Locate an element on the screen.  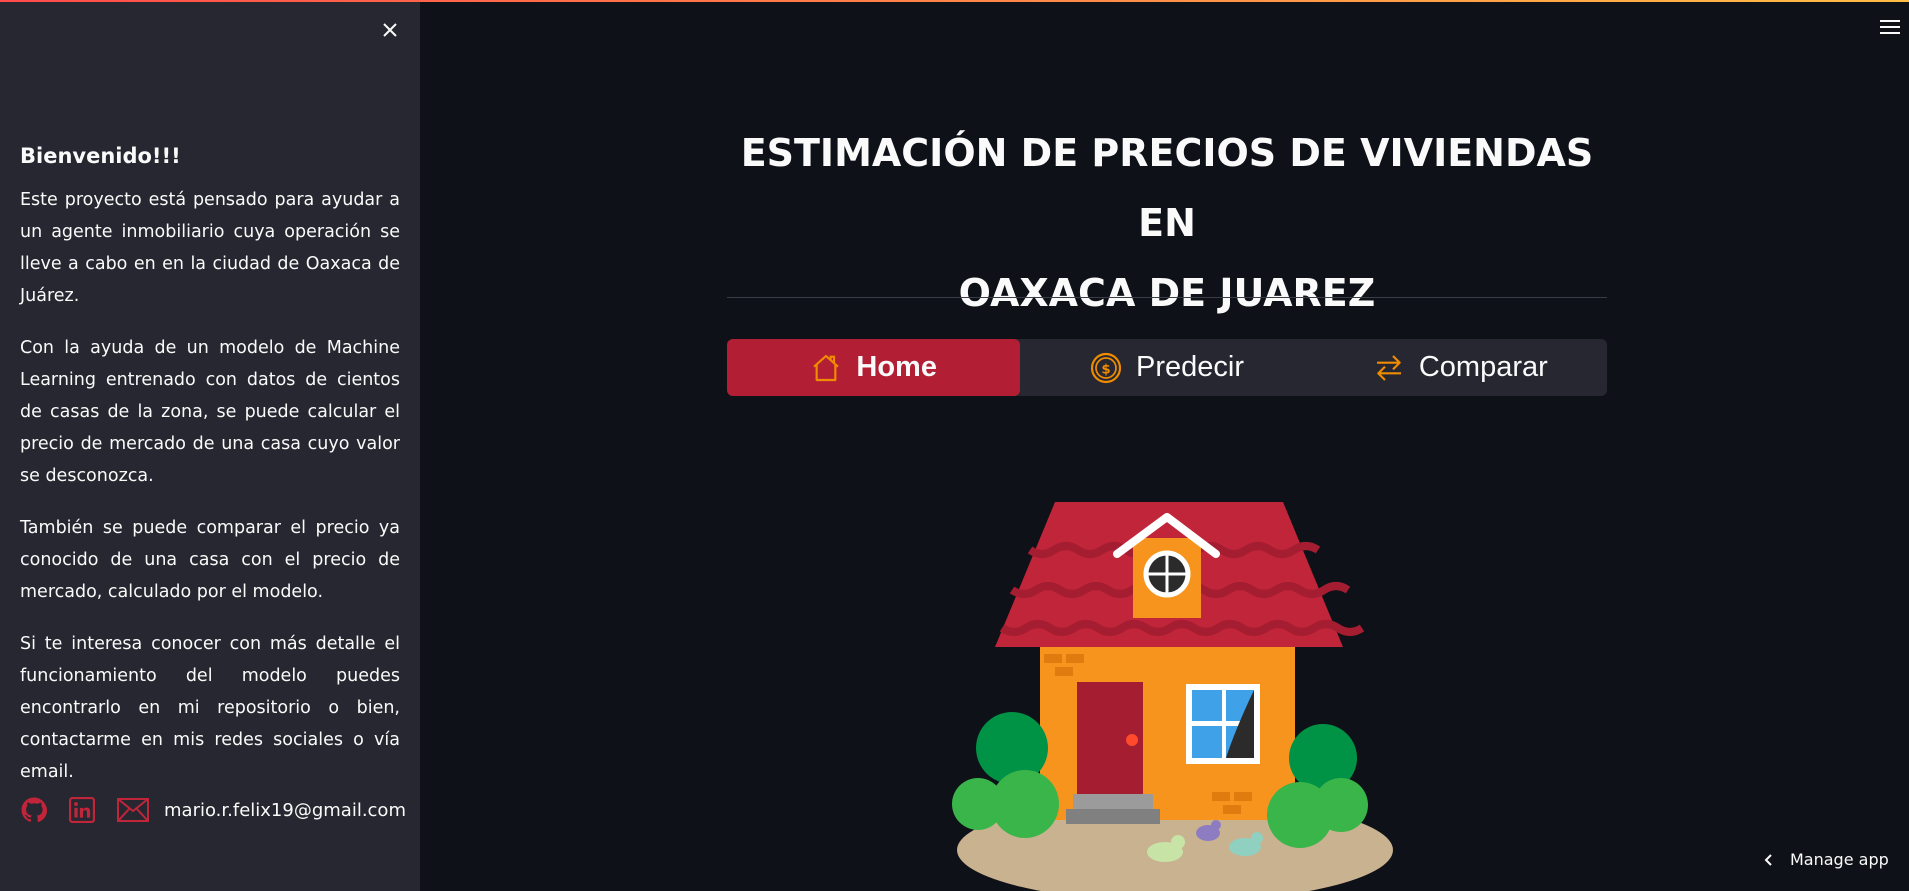
sidebar-title: Bienvenido!!! is located at coordinates (100, 156).